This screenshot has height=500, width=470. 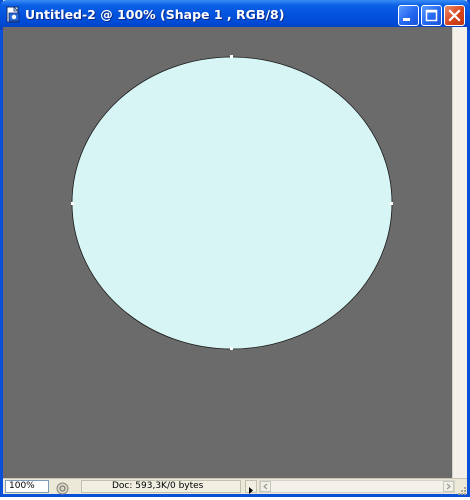 I want to click on minimize-button, so click(x=408, y=15).